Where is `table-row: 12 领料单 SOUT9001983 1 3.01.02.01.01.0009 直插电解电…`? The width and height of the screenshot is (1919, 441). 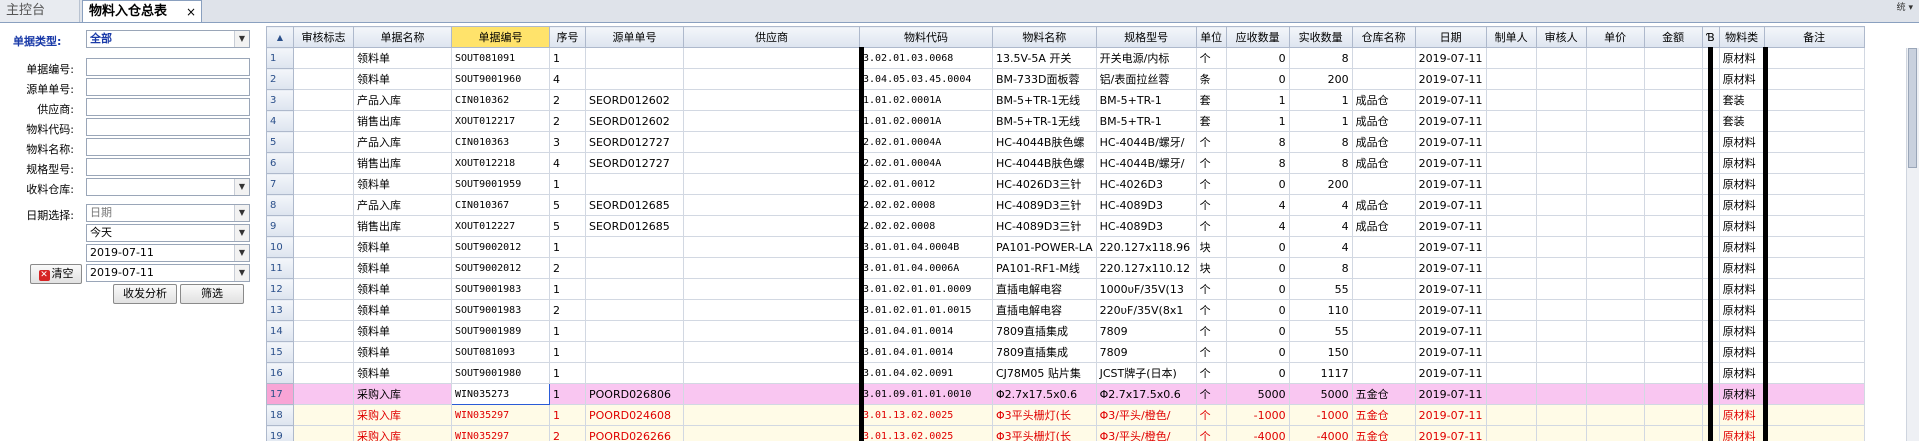
table-row: 12 领料单 SOUT9001983 1 3.01.02.01.01.0009 直插电解电… is located at coordinates (1065, 289).